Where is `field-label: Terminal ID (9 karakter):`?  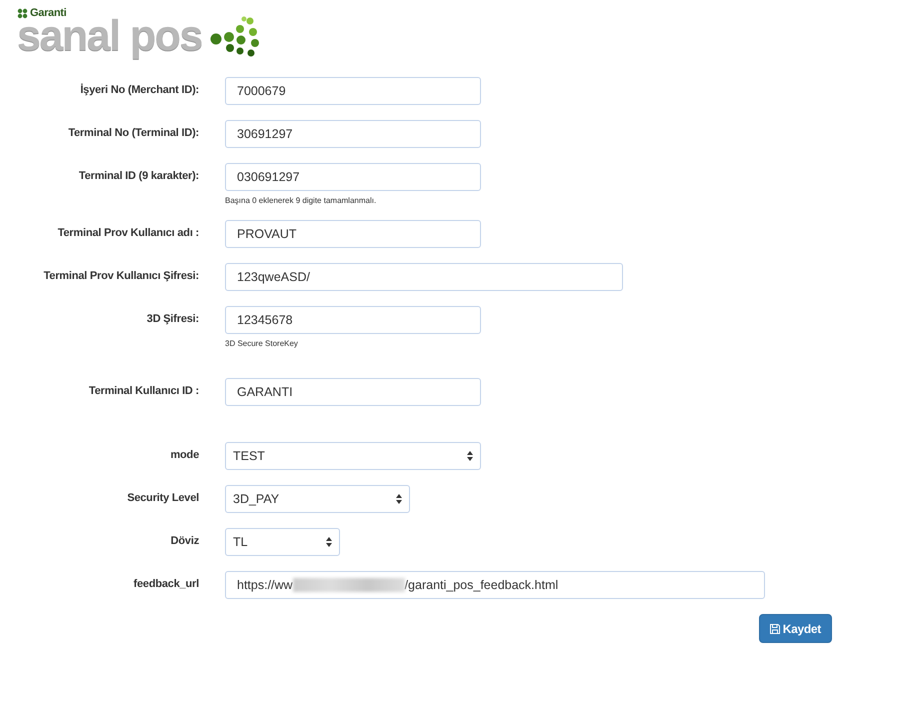 field-label: Terminal ID (9 karakter): is located at coordinates (138, 176).